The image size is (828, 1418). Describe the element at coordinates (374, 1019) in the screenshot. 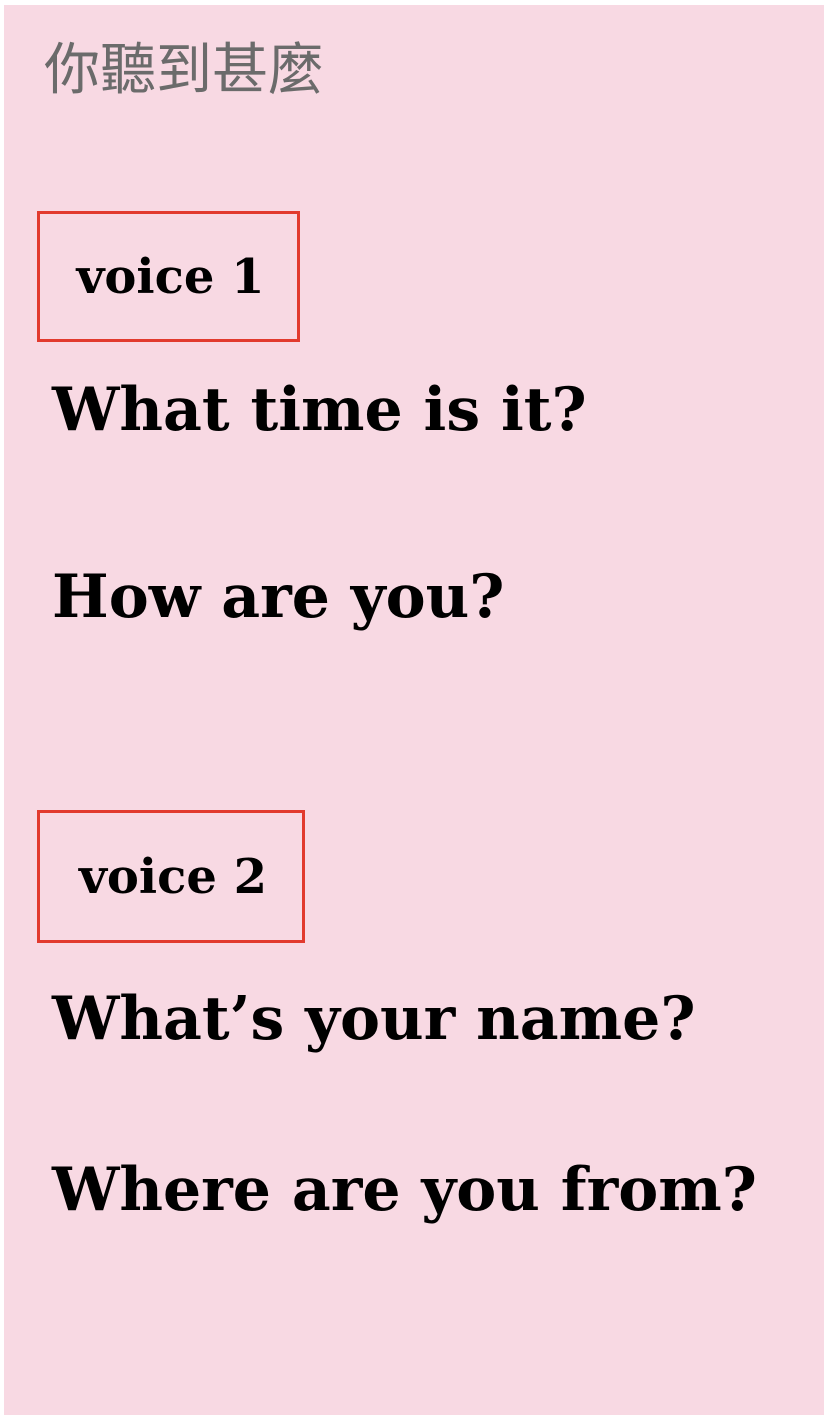

I see `voice-2-phrase-1: What’s your name?` at that location.